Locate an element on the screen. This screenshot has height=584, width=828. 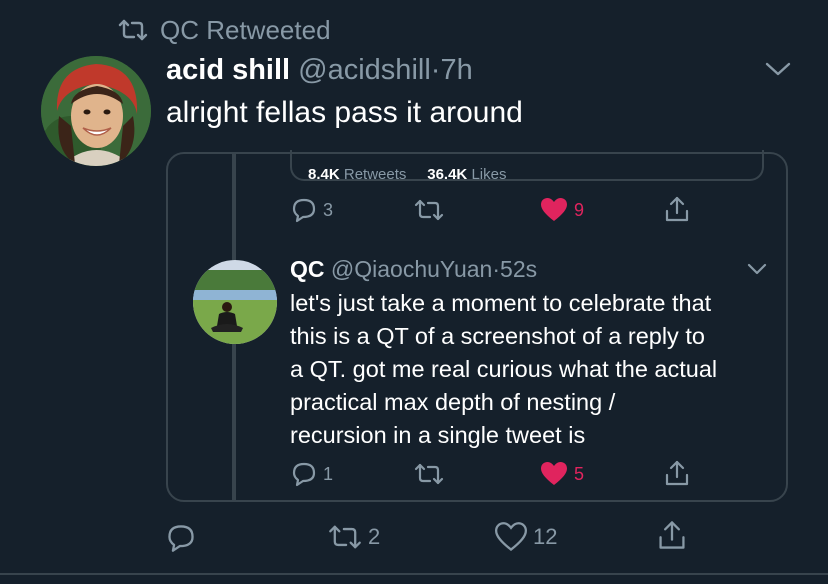
divider is located at coordinates (414, 574).